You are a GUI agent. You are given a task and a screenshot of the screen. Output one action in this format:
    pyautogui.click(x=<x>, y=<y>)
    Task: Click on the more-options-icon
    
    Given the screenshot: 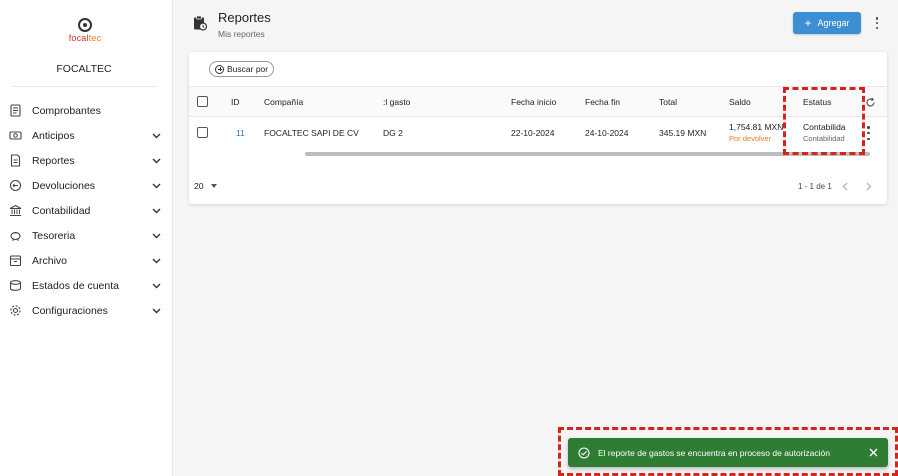 What is the action you would take?
    pyautogui.click(x=877, y=23)
    